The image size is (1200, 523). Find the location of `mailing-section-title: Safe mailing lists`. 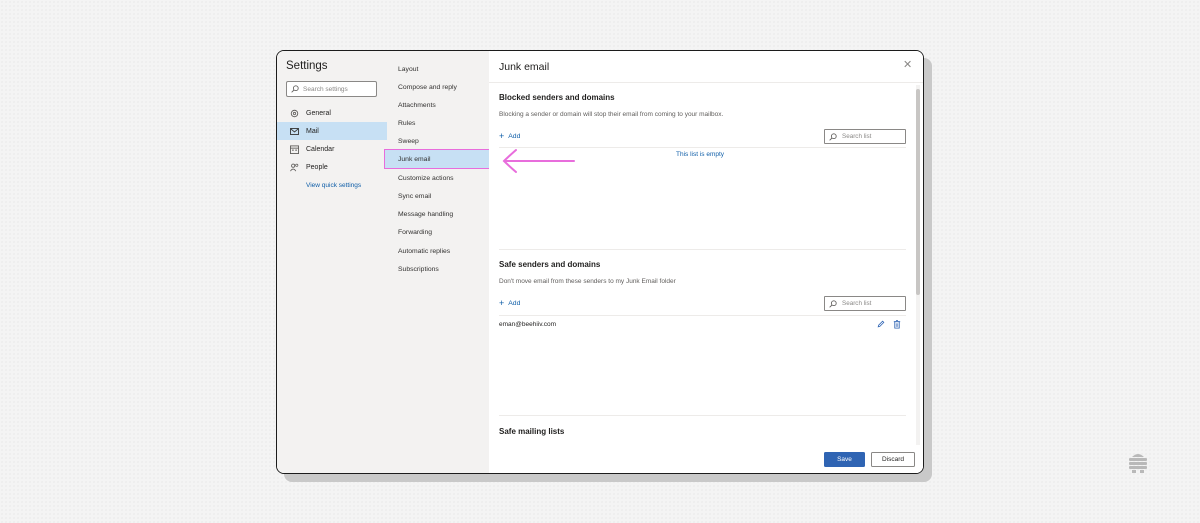

mailing-section-title: Safe mailing lists is located at coordinates (532, 431).